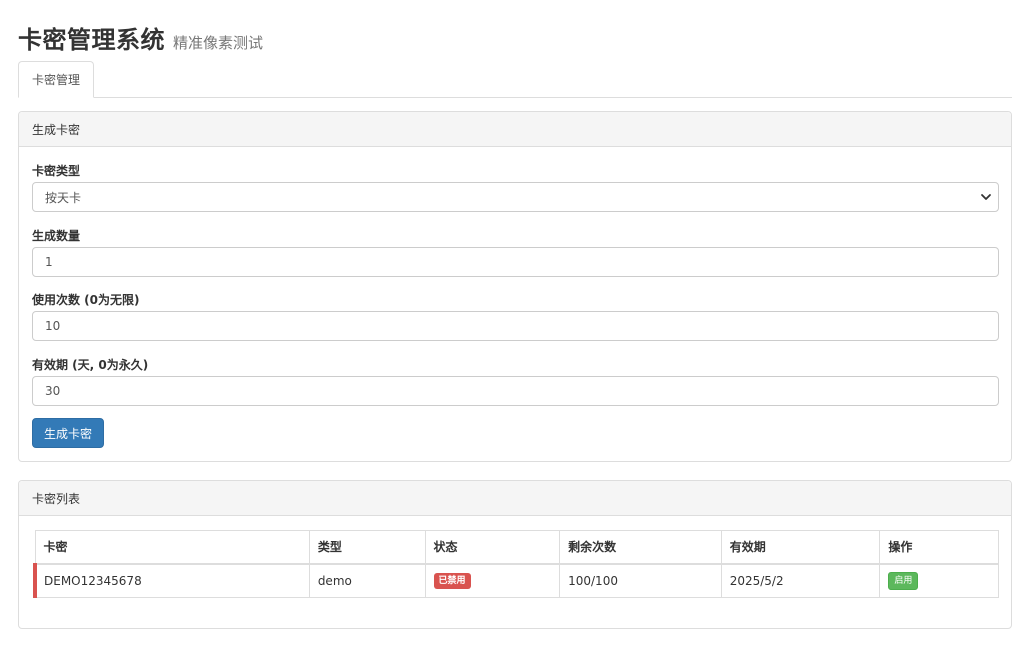 The width and height of the screenshot is (1024, 647). I want to click on table-header-row: 卡密 类型 状态 剩余次数 有效期 操作, so click(516, 547).